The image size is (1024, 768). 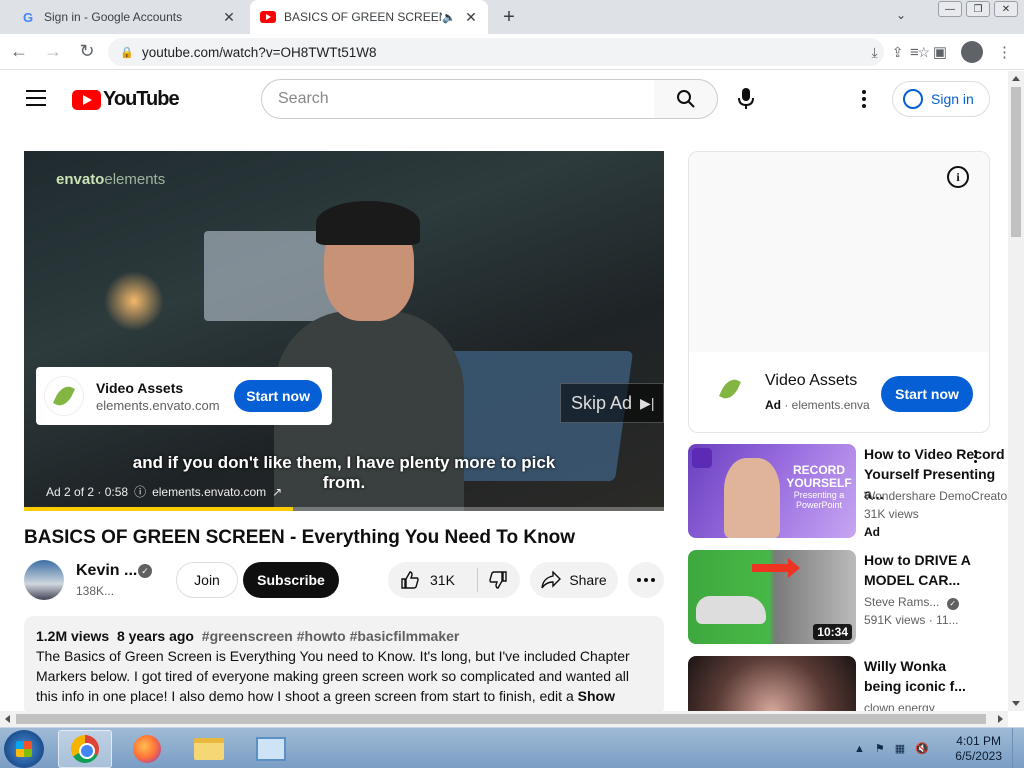 I want to click on ad-banner, so click(x=839, y=252).